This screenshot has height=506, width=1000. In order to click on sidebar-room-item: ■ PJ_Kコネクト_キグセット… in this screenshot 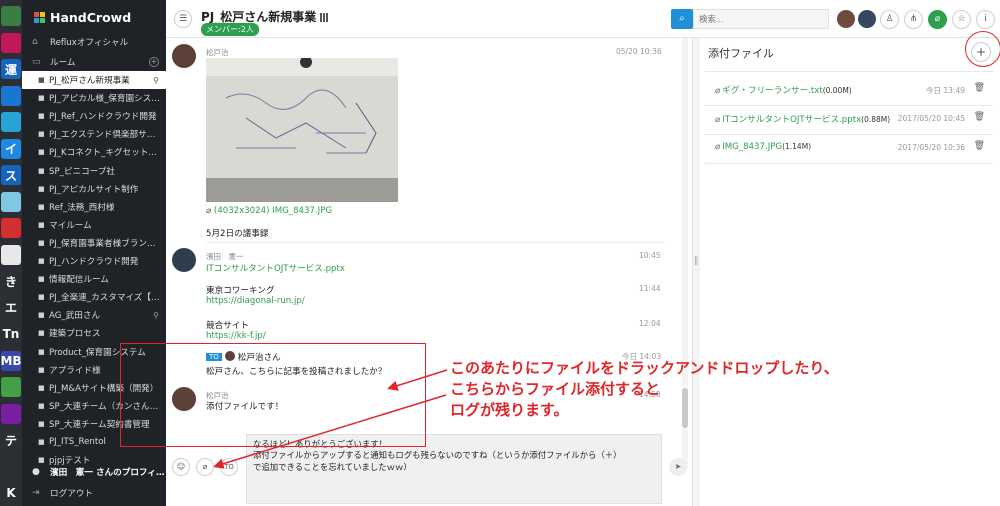, I will do `click(94, 152)`.